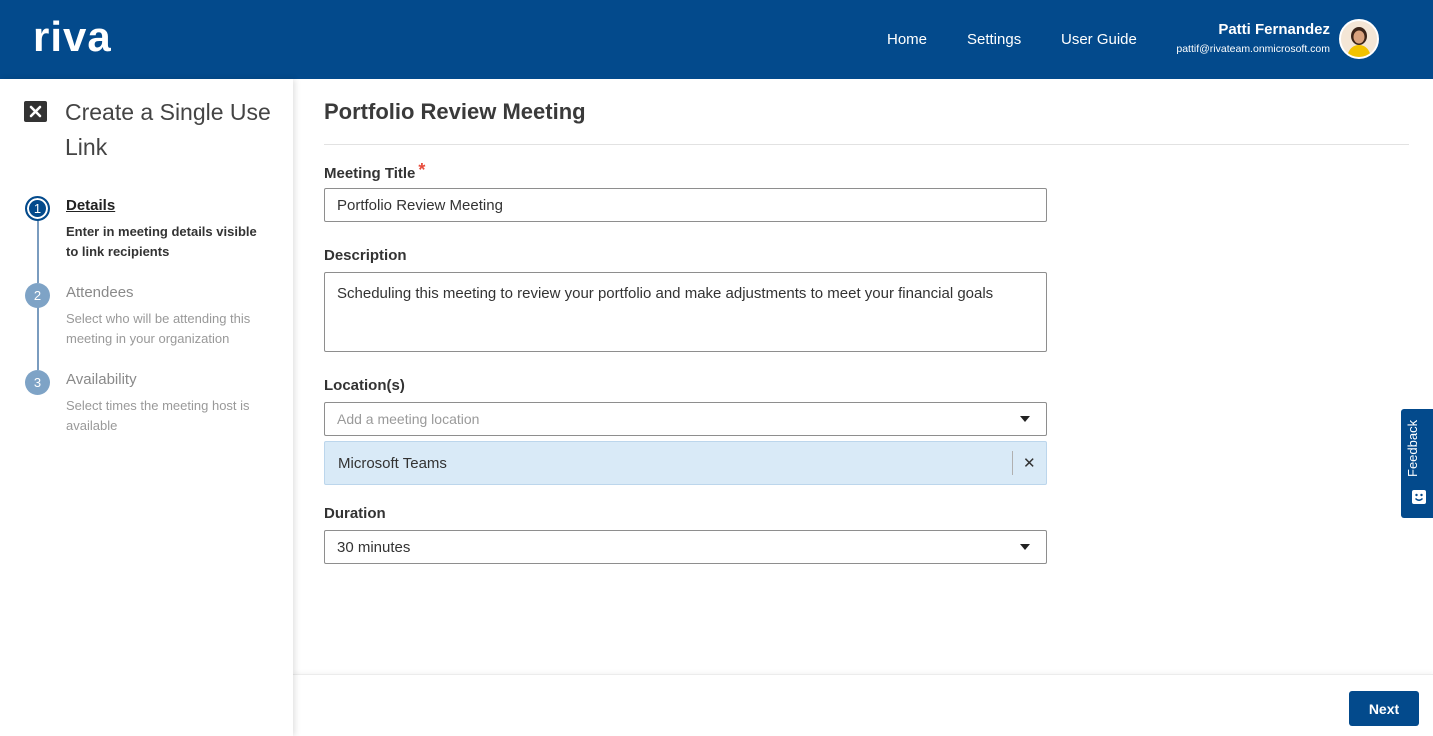 The width and height of the screenshot is (1433, 736). Describe the element at coordinates (1419, 497) in the screenshot. I see `smiley-icon` at that location.